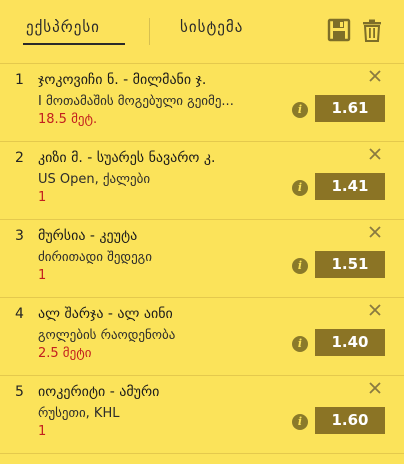 This screenshot has width=404, height=464. Describe the element at coordinates (149, 31) in the screenshot. I see `tab-divider` at that location.